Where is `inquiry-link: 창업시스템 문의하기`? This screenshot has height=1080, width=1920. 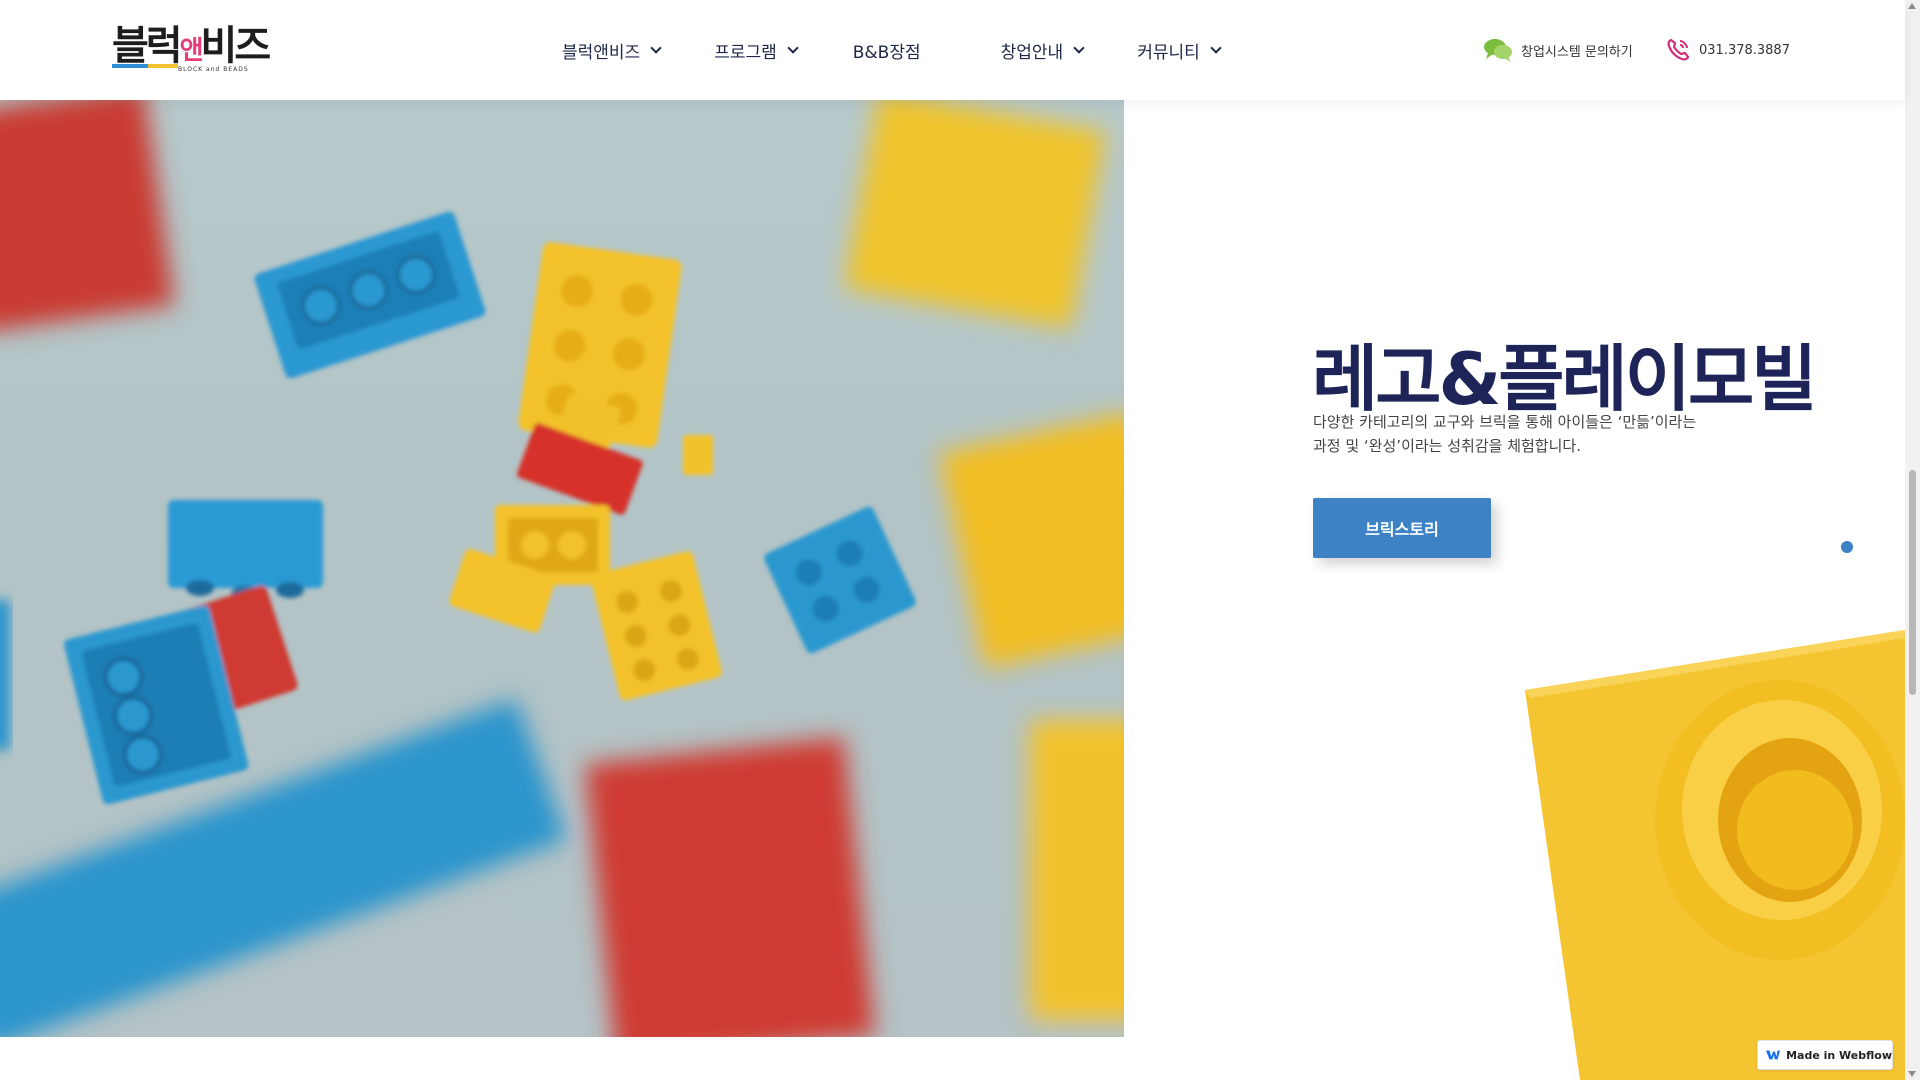 inquiry-link: 창업시스템 문의하기 is located at coordinates (1558, 50).